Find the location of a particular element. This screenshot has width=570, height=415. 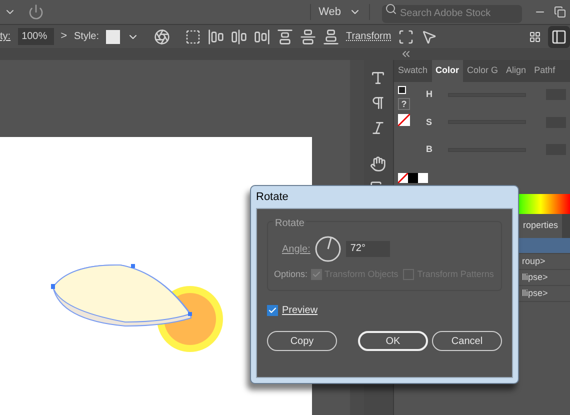

align-right-icon is located at coordinates (262, 36).